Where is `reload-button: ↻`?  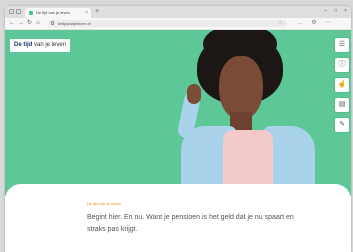 reload-button: ↻ is located at coordinates (29, 23).